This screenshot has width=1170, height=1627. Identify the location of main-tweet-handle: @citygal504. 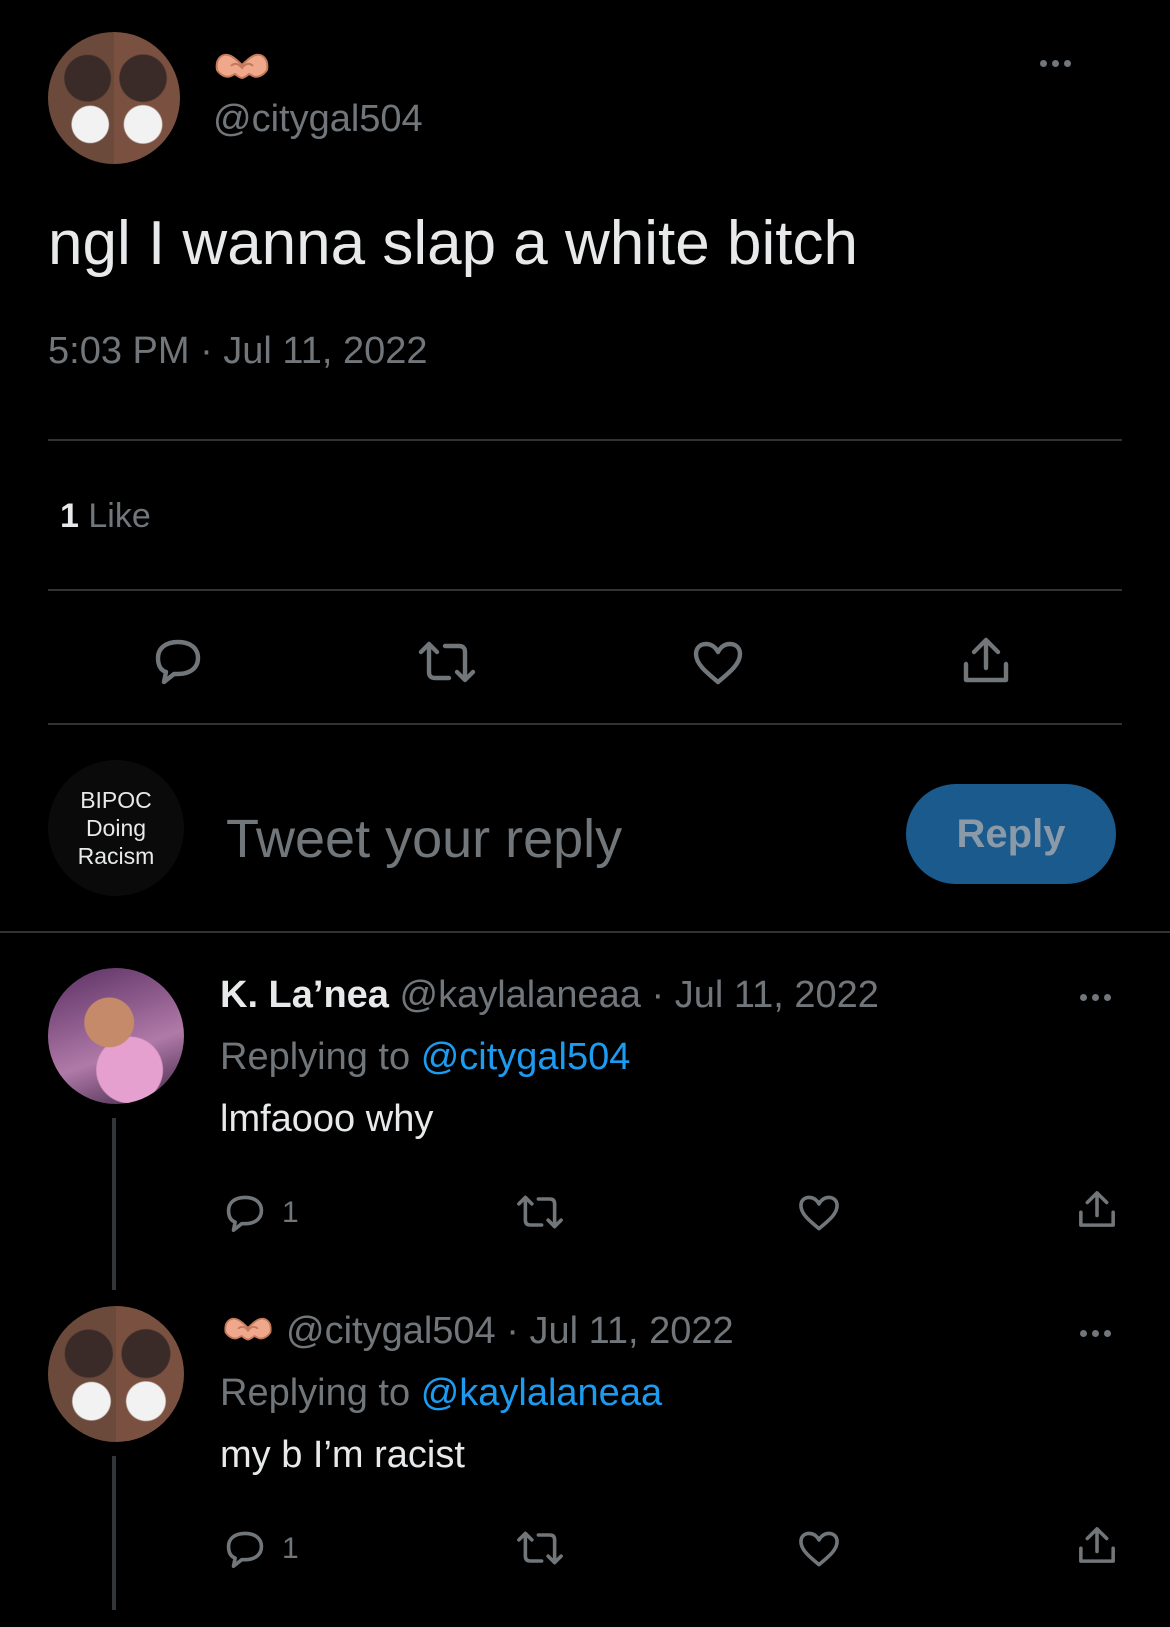
(318, 119).